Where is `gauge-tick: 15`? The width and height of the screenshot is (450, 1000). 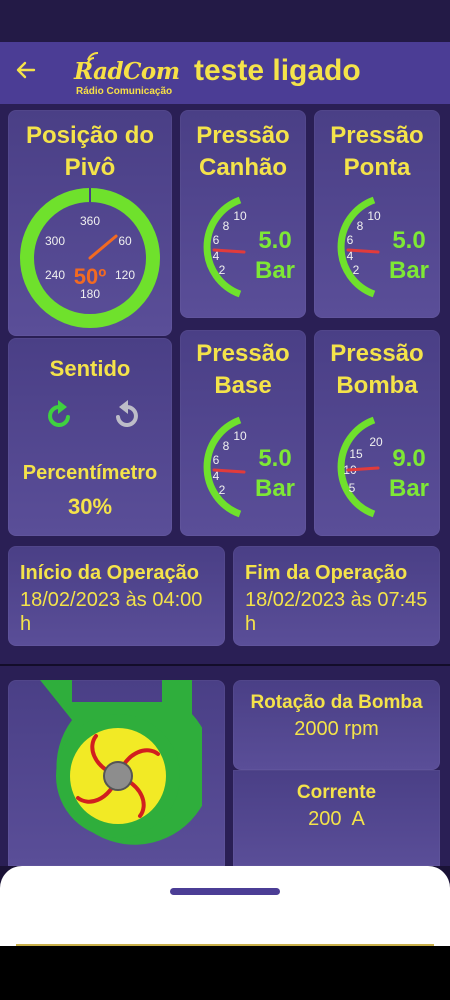
gauge-tick: 15 is located at coordinates (356, 454).